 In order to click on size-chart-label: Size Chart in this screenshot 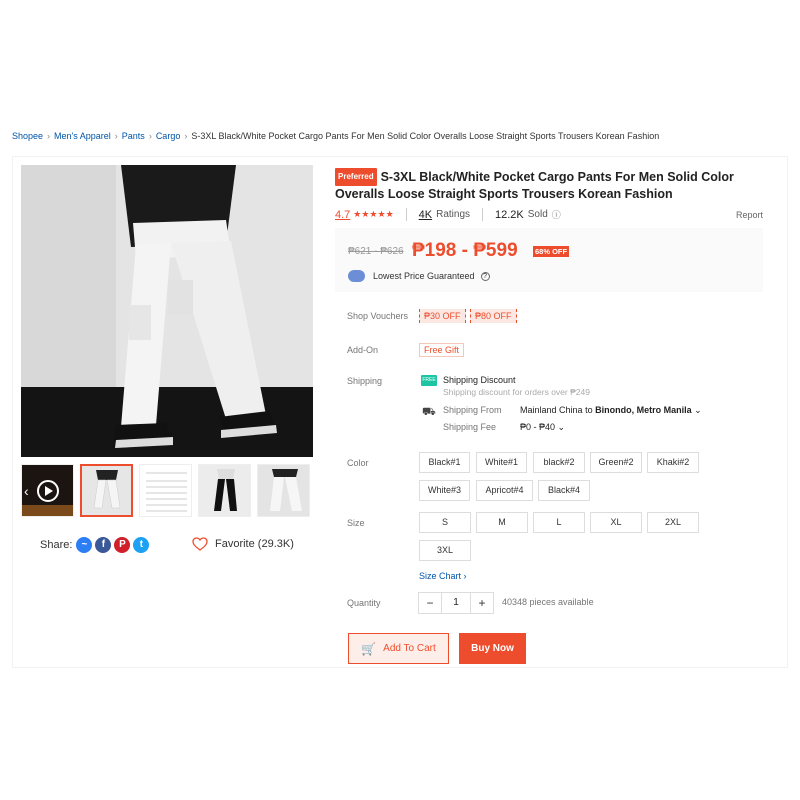, I will do `click(440, 576)`.